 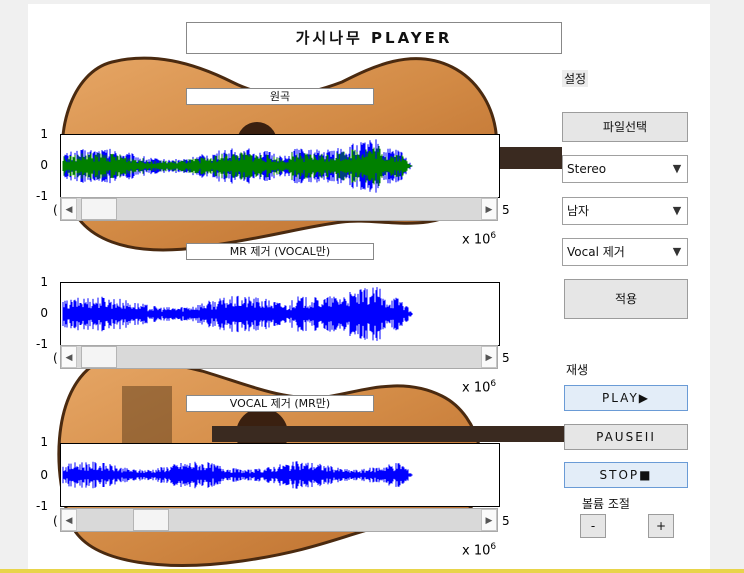 I want to click on panel-vocal-label: MR 제거 (VOCAL만), so click(x=280, y=251).